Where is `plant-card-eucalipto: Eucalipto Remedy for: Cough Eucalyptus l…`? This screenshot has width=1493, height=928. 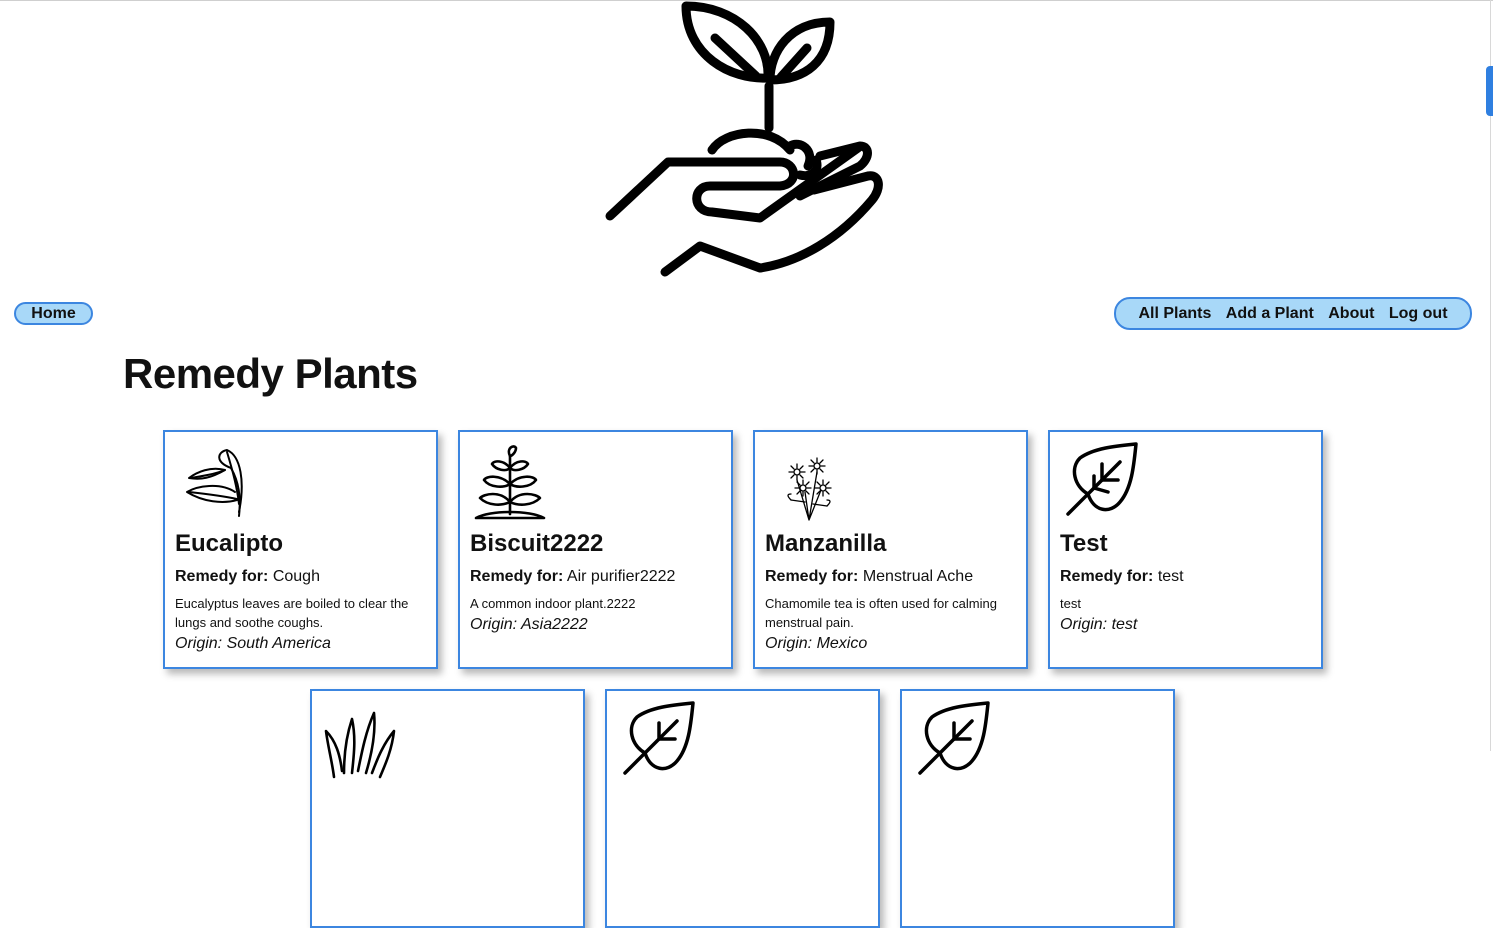
plant-card-eucalipto: Eucalipto Remedy for: Cough Eucalyptus l… is located at coordinates (300, 549).